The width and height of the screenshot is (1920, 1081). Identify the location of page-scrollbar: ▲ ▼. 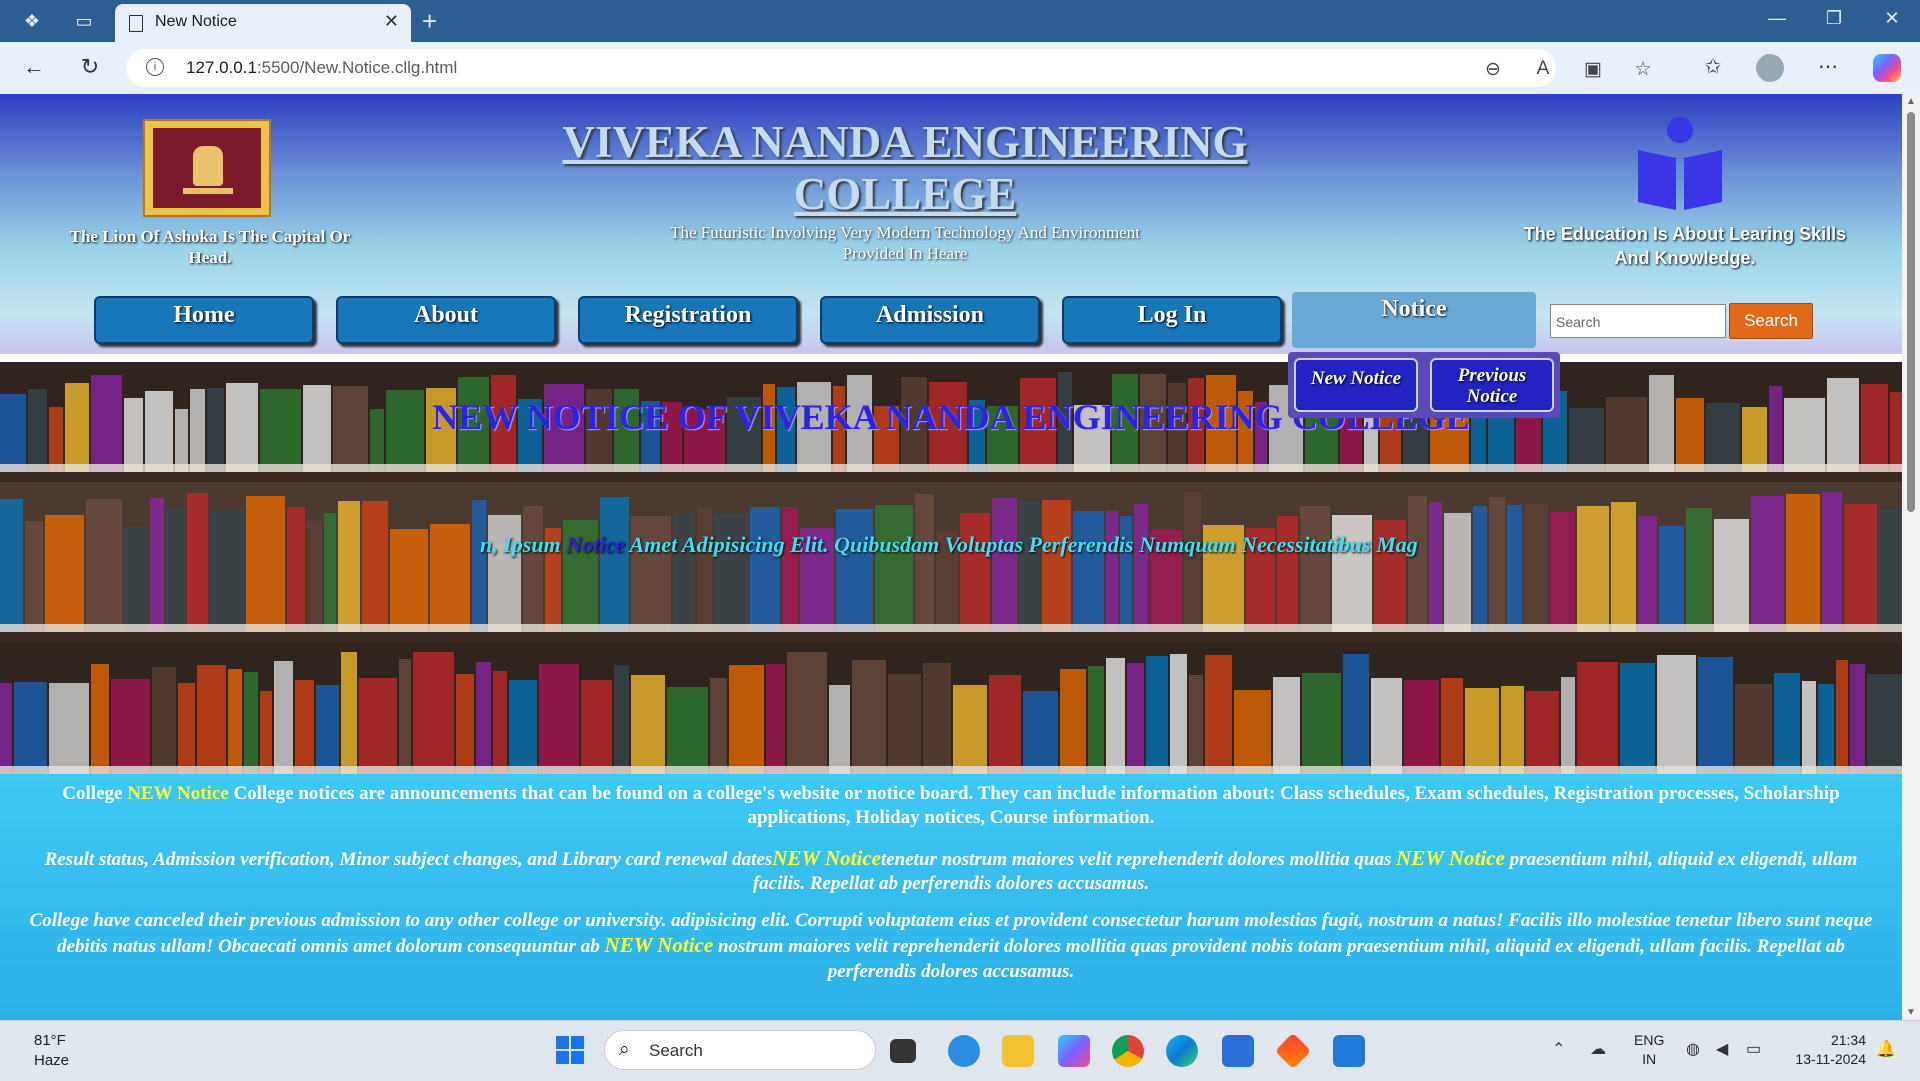
(1911, 557).